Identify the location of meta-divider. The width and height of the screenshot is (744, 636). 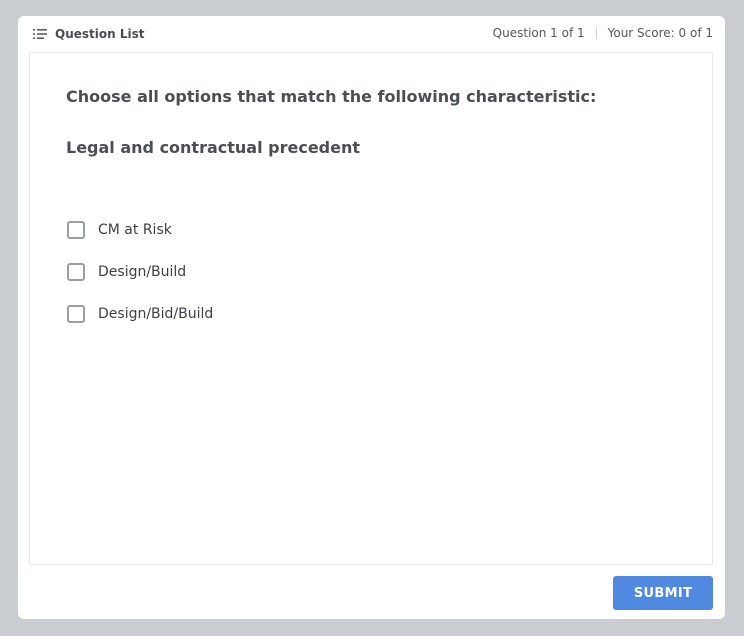
(596, 33).